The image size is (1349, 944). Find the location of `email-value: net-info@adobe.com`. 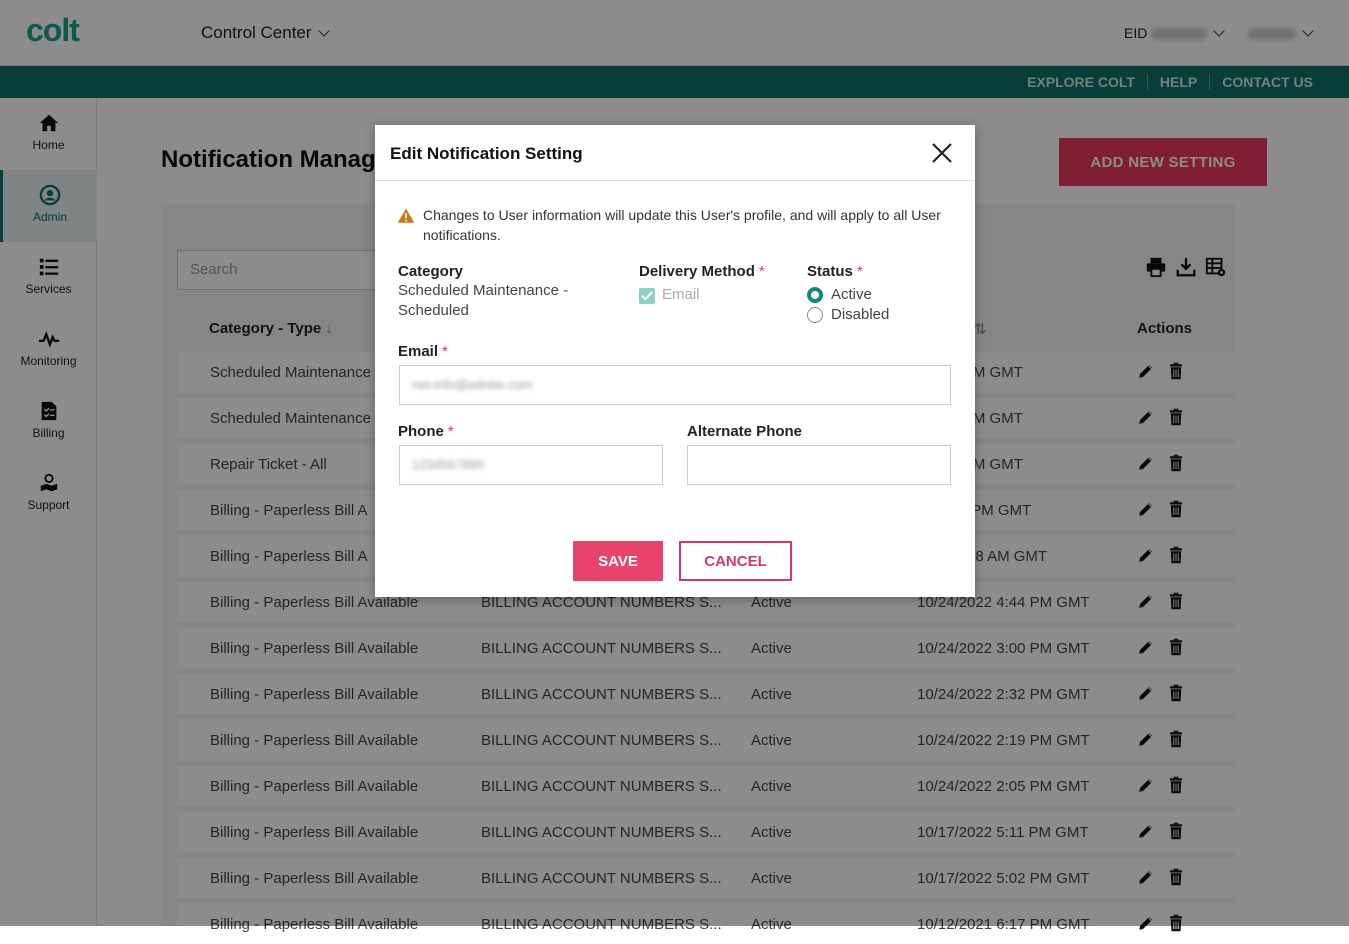

email-value: net-info@adobe.com is located at coordinates (472, 384).